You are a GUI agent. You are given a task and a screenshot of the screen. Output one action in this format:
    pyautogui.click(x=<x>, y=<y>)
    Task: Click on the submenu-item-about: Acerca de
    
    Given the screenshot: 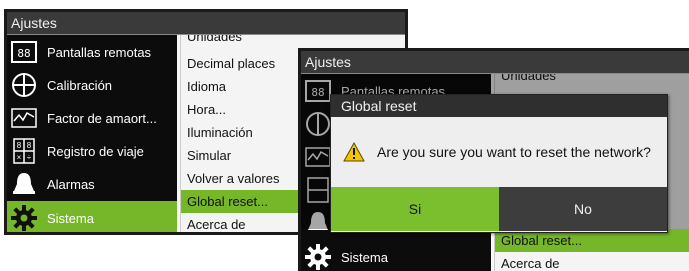 What is the action you would take?
    pyautogui.click(x=592, y=261)
    